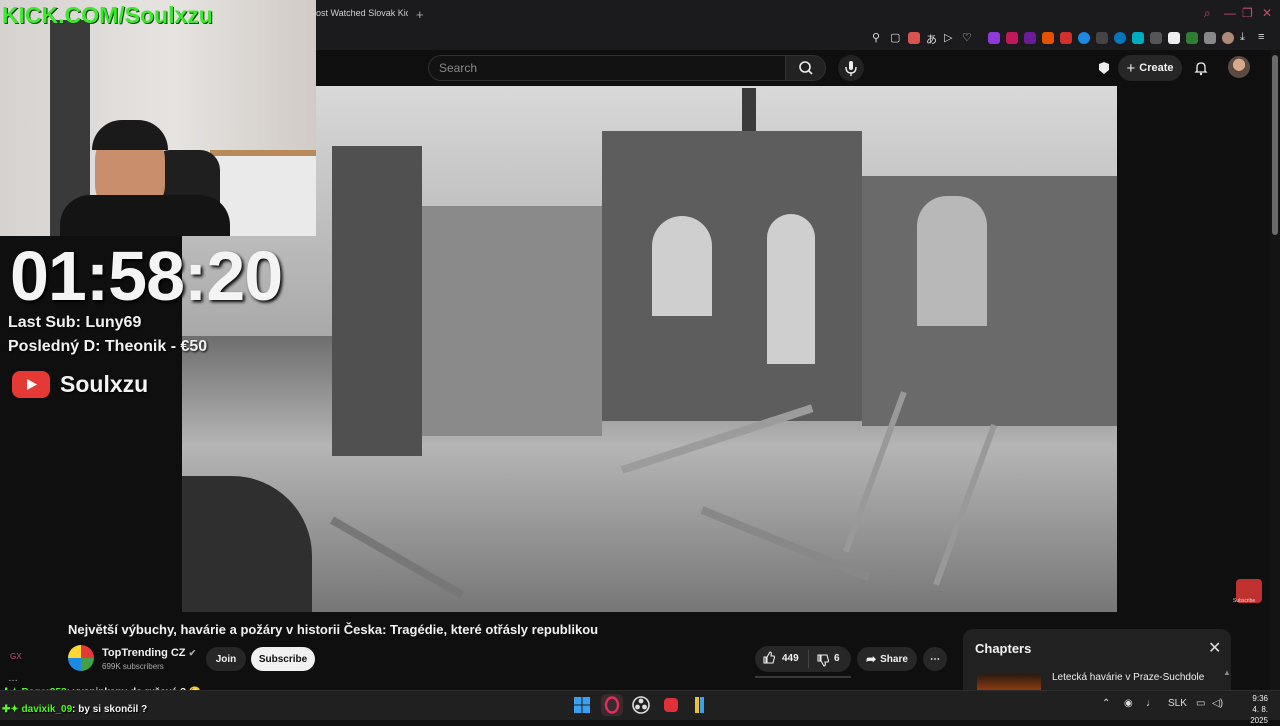 The image size is (1280, 726). I want to click on restore-icon: ❐, so click(1247, 13).